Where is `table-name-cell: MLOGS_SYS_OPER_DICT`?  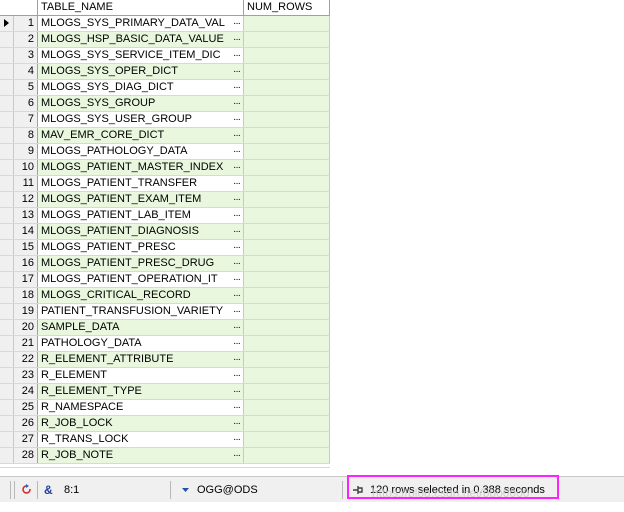
table-name-cell: MLOGS_SYS_OPER_DICT is located at coordinates (134, 71).